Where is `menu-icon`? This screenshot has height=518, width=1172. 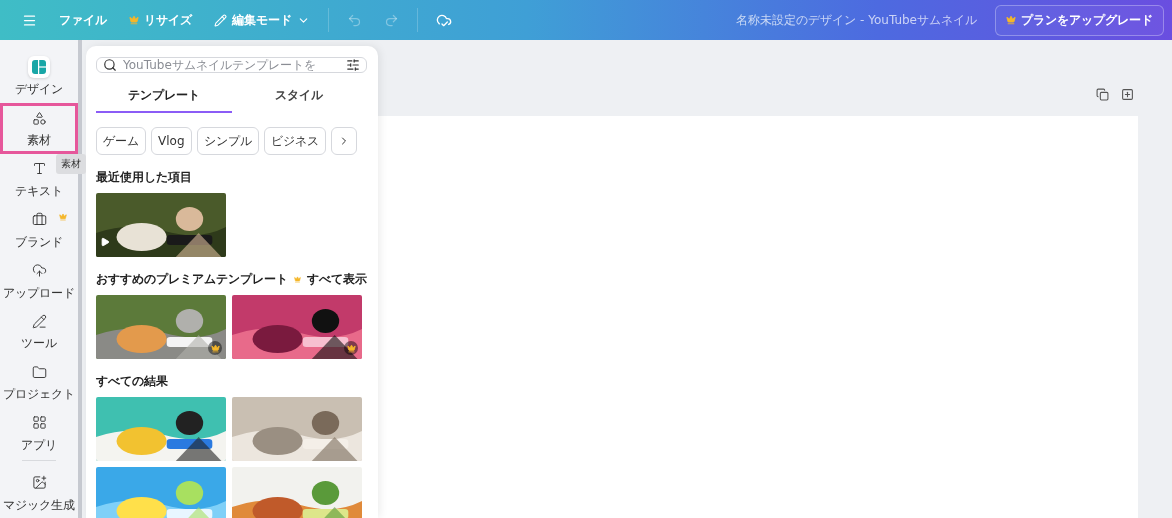
menu-icon is located at coordinates (29, 20).